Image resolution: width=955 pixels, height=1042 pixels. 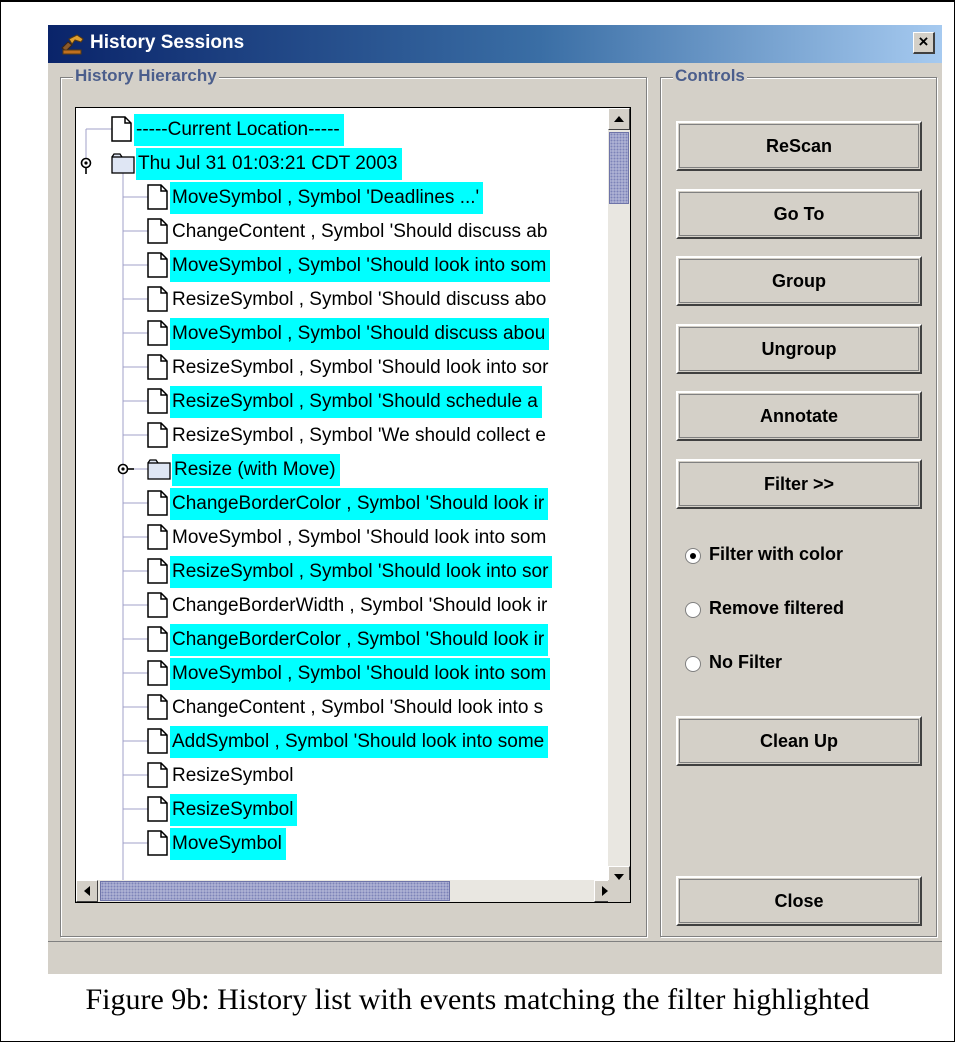 I want to click on tree-row: ResizeSymbol , Symbol 'Should schedule a, so click(x=346, y=401).